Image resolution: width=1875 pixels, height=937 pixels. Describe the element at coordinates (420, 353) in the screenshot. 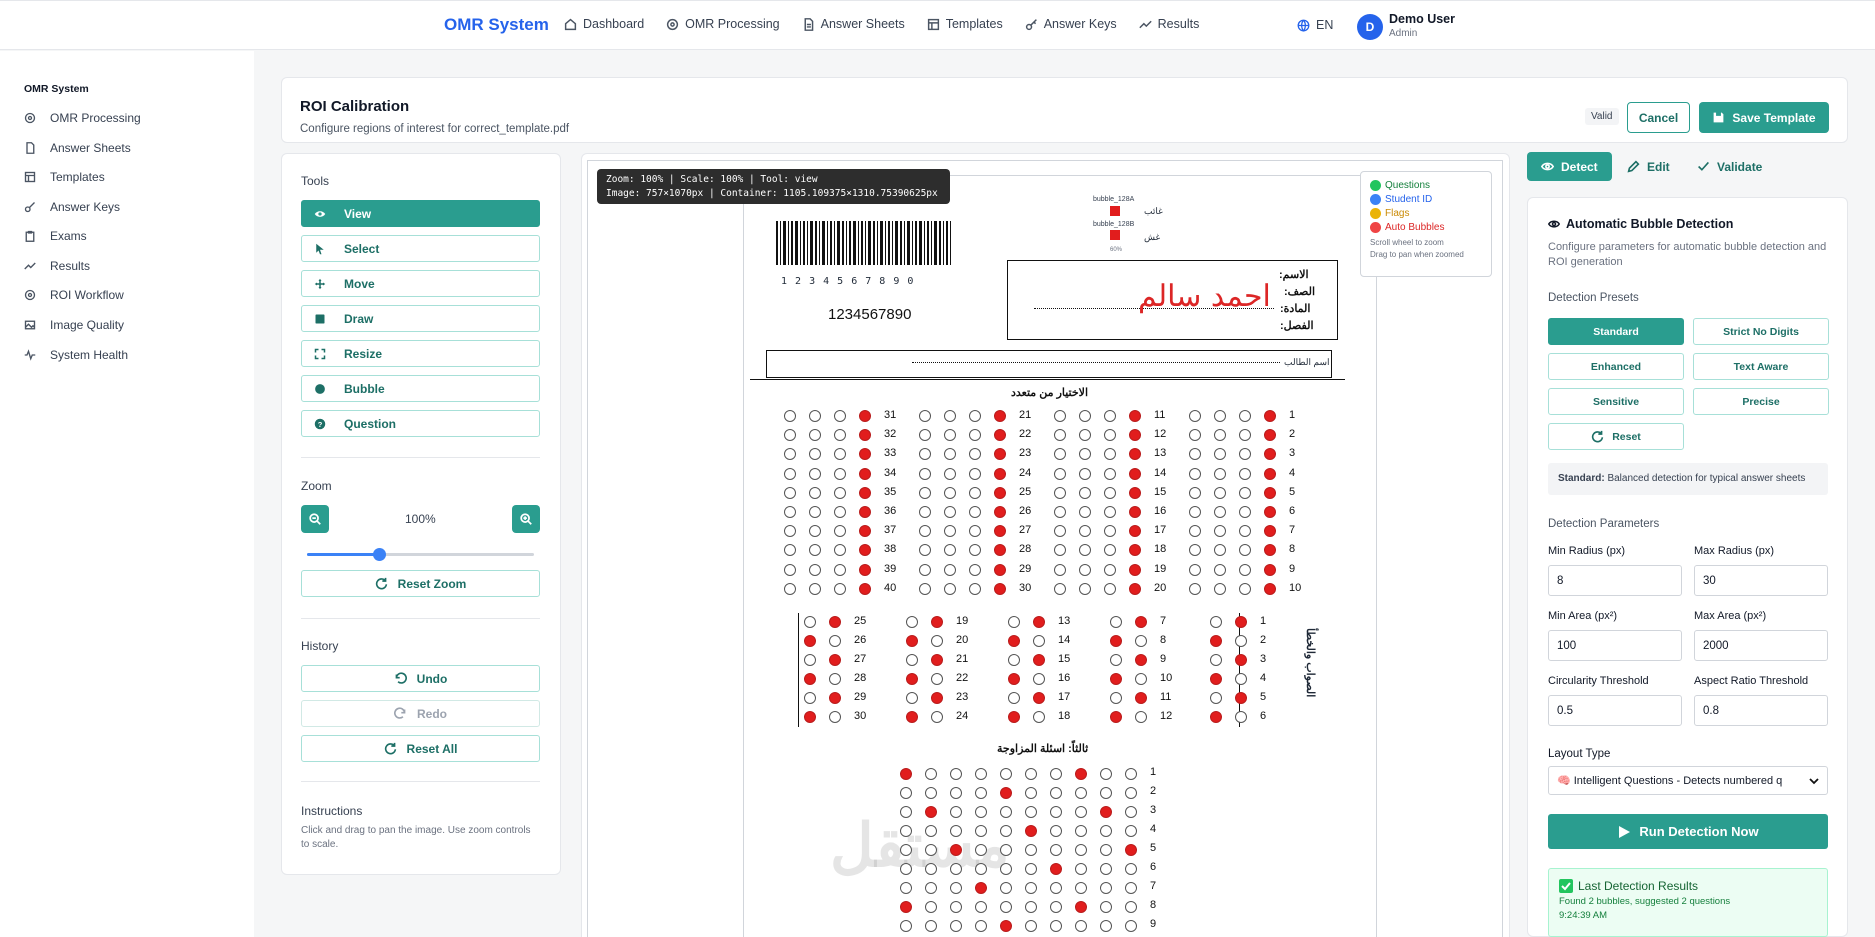

I see `tool-resize-button: Resize` at that location.